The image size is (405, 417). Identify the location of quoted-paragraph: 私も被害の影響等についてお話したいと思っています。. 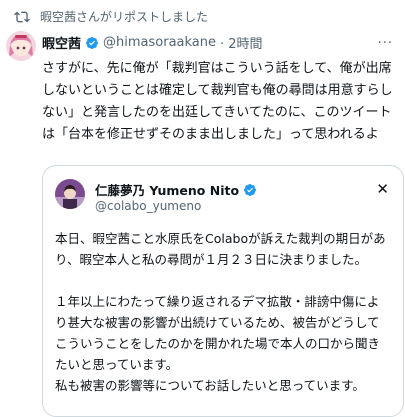
(210, 385).